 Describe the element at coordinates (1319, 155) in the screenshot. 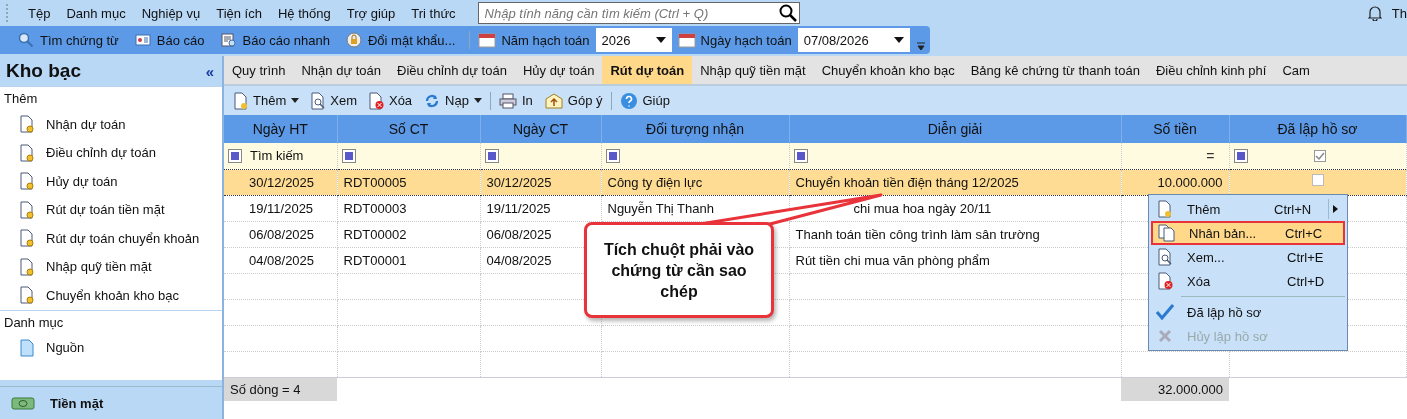

I see `filter-checkbox` at that location.